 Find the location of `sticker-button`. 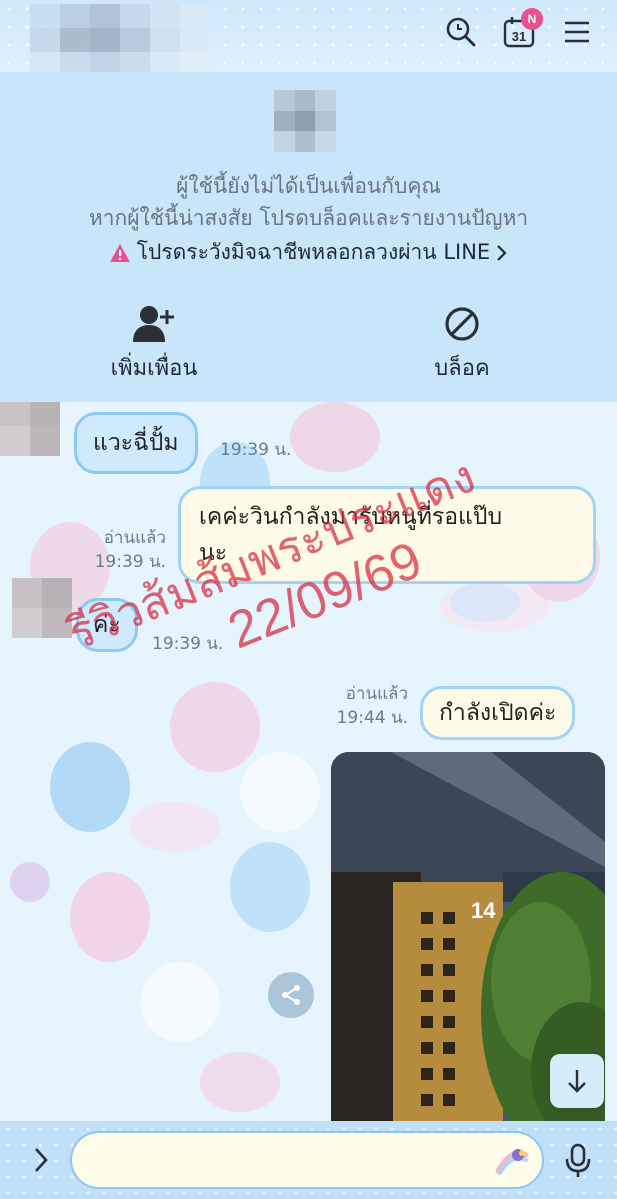

sticker-button is located at coordinates (512, 1161).